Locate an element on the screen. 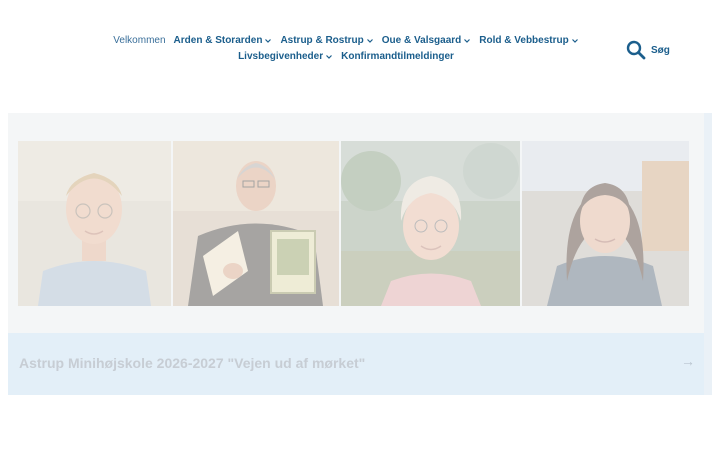 The image size is (720, 450). nav-item-arden-storarden: Arden & Storarden is located at coordinates (223, 41).